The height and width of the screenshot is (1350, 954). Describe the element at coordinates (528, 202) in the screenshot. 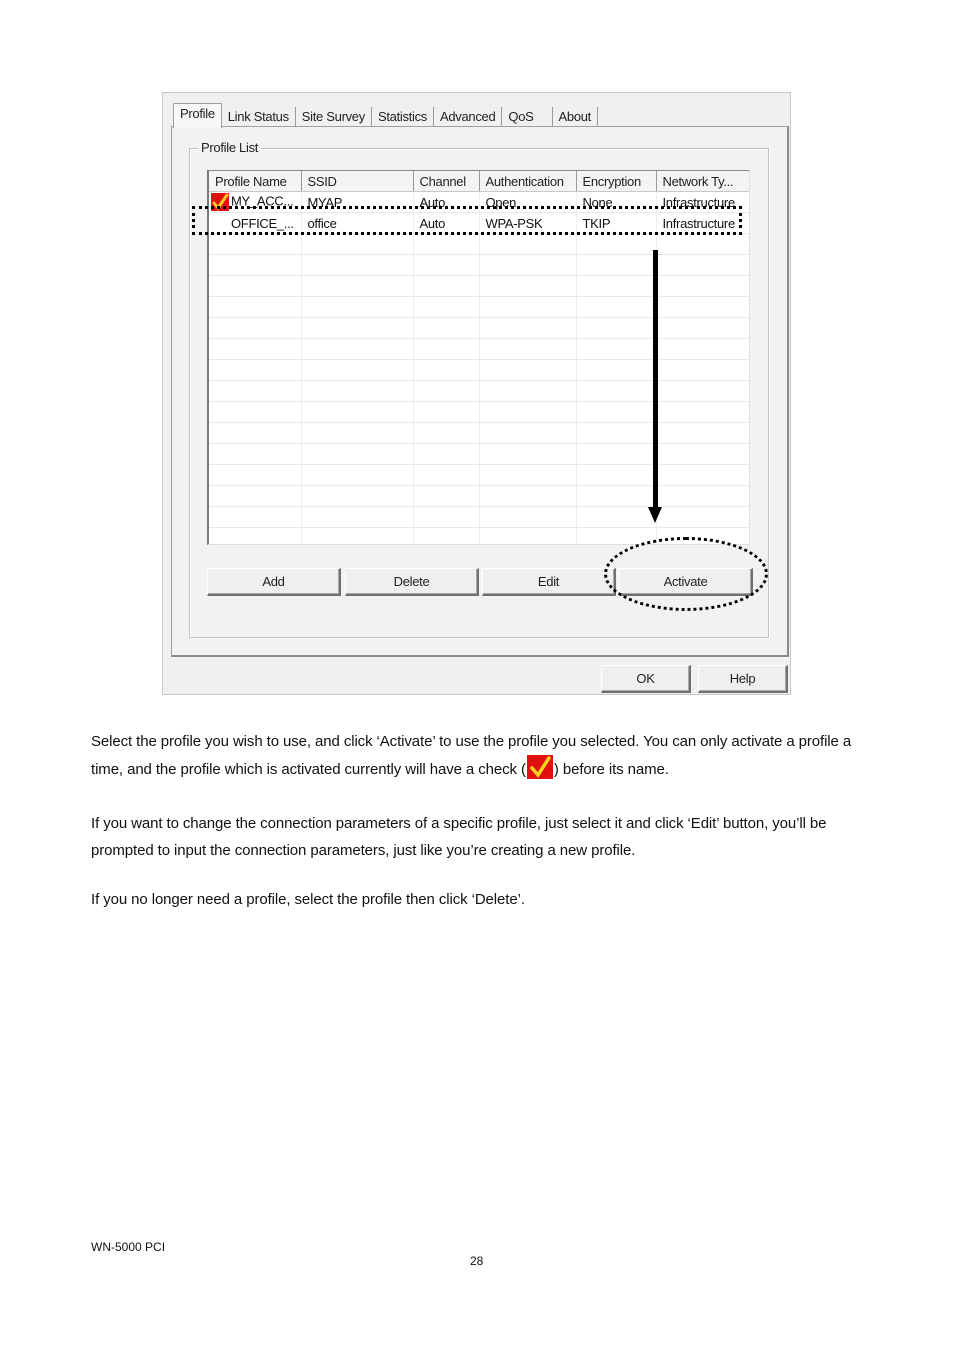

I see `cell-authentication: Open` at that location.